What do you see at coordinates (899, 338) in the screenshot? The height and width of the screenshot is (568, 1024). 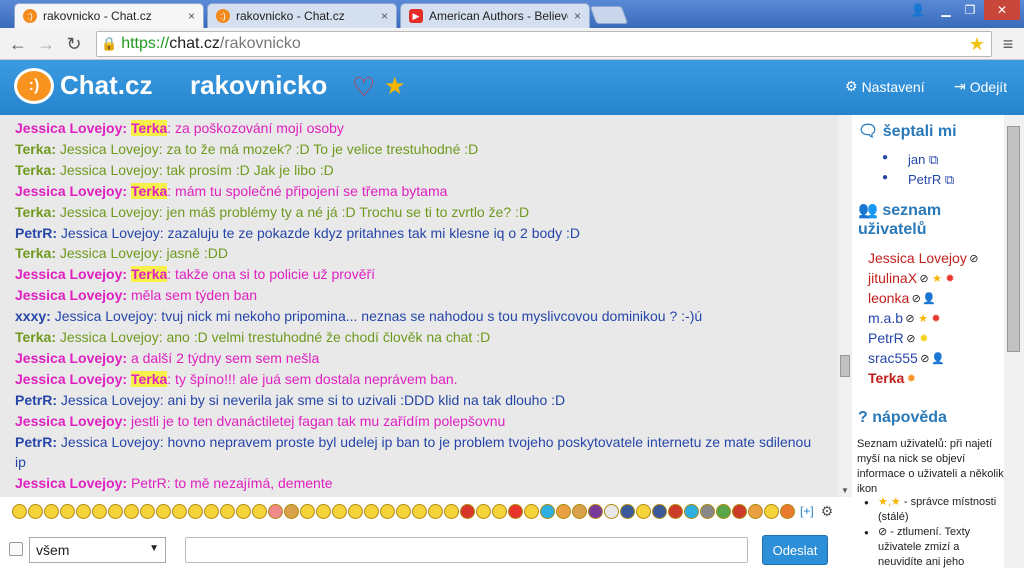 I see `user-item: PetrR ⊘ ✹` at bounding box center [899, 338].